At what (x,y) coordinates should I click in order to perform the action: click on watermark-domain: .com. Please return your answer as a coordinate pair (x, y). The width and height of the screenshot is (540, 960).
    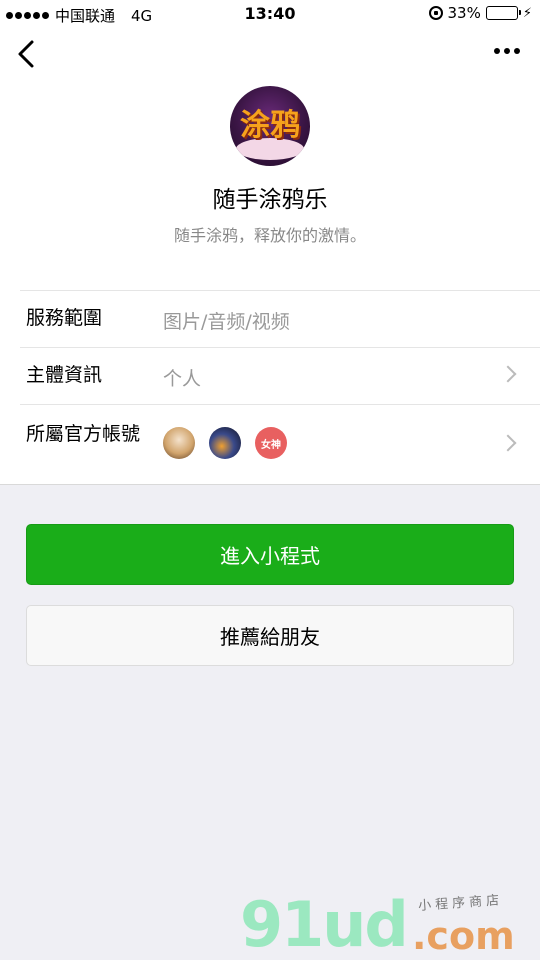
    Looking at the image, I should click on (463, 936).